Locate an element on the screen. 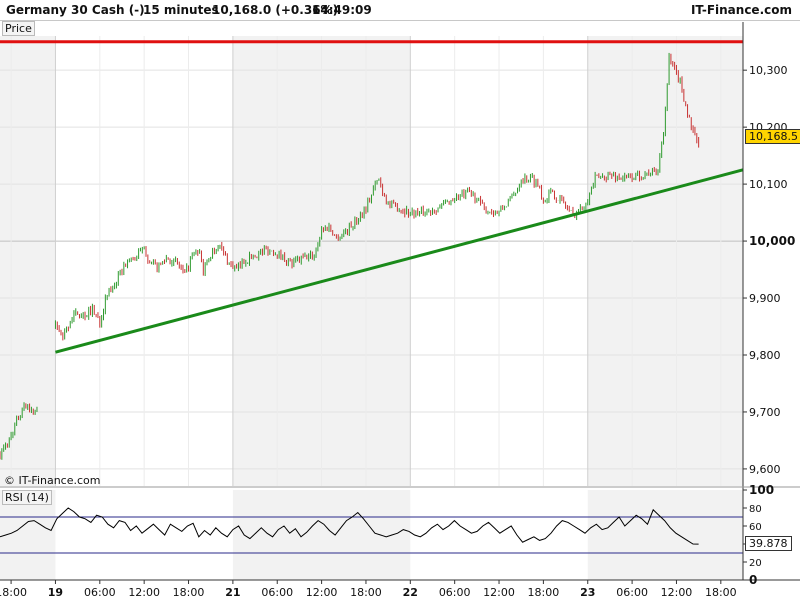  x-tick-label: 21 is located at coordinates (232, 592).